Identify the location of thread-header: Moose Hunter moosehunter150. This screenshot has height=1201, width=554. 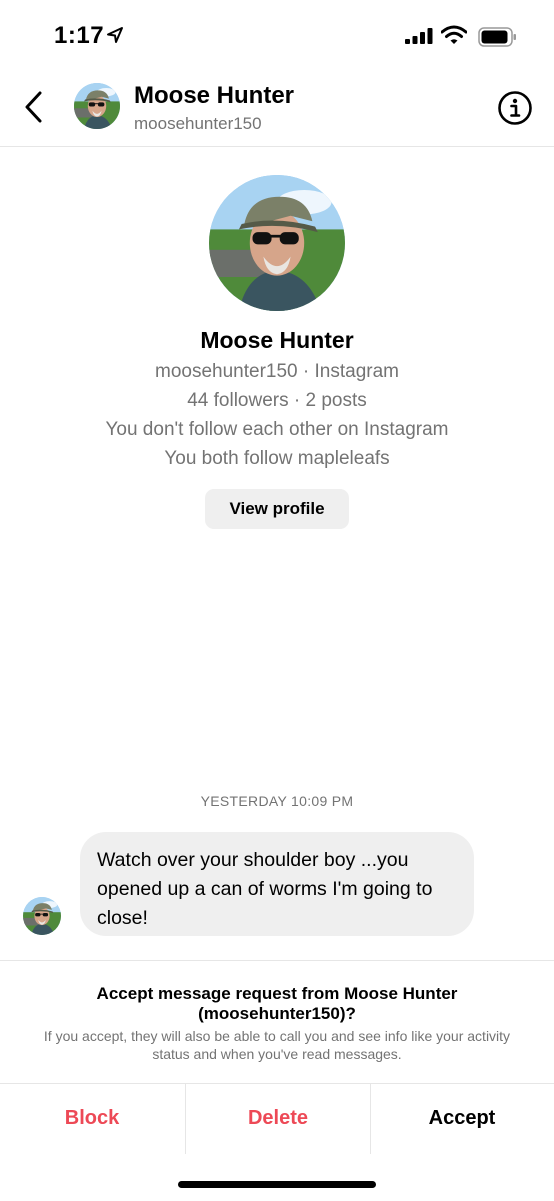
(277, 108).